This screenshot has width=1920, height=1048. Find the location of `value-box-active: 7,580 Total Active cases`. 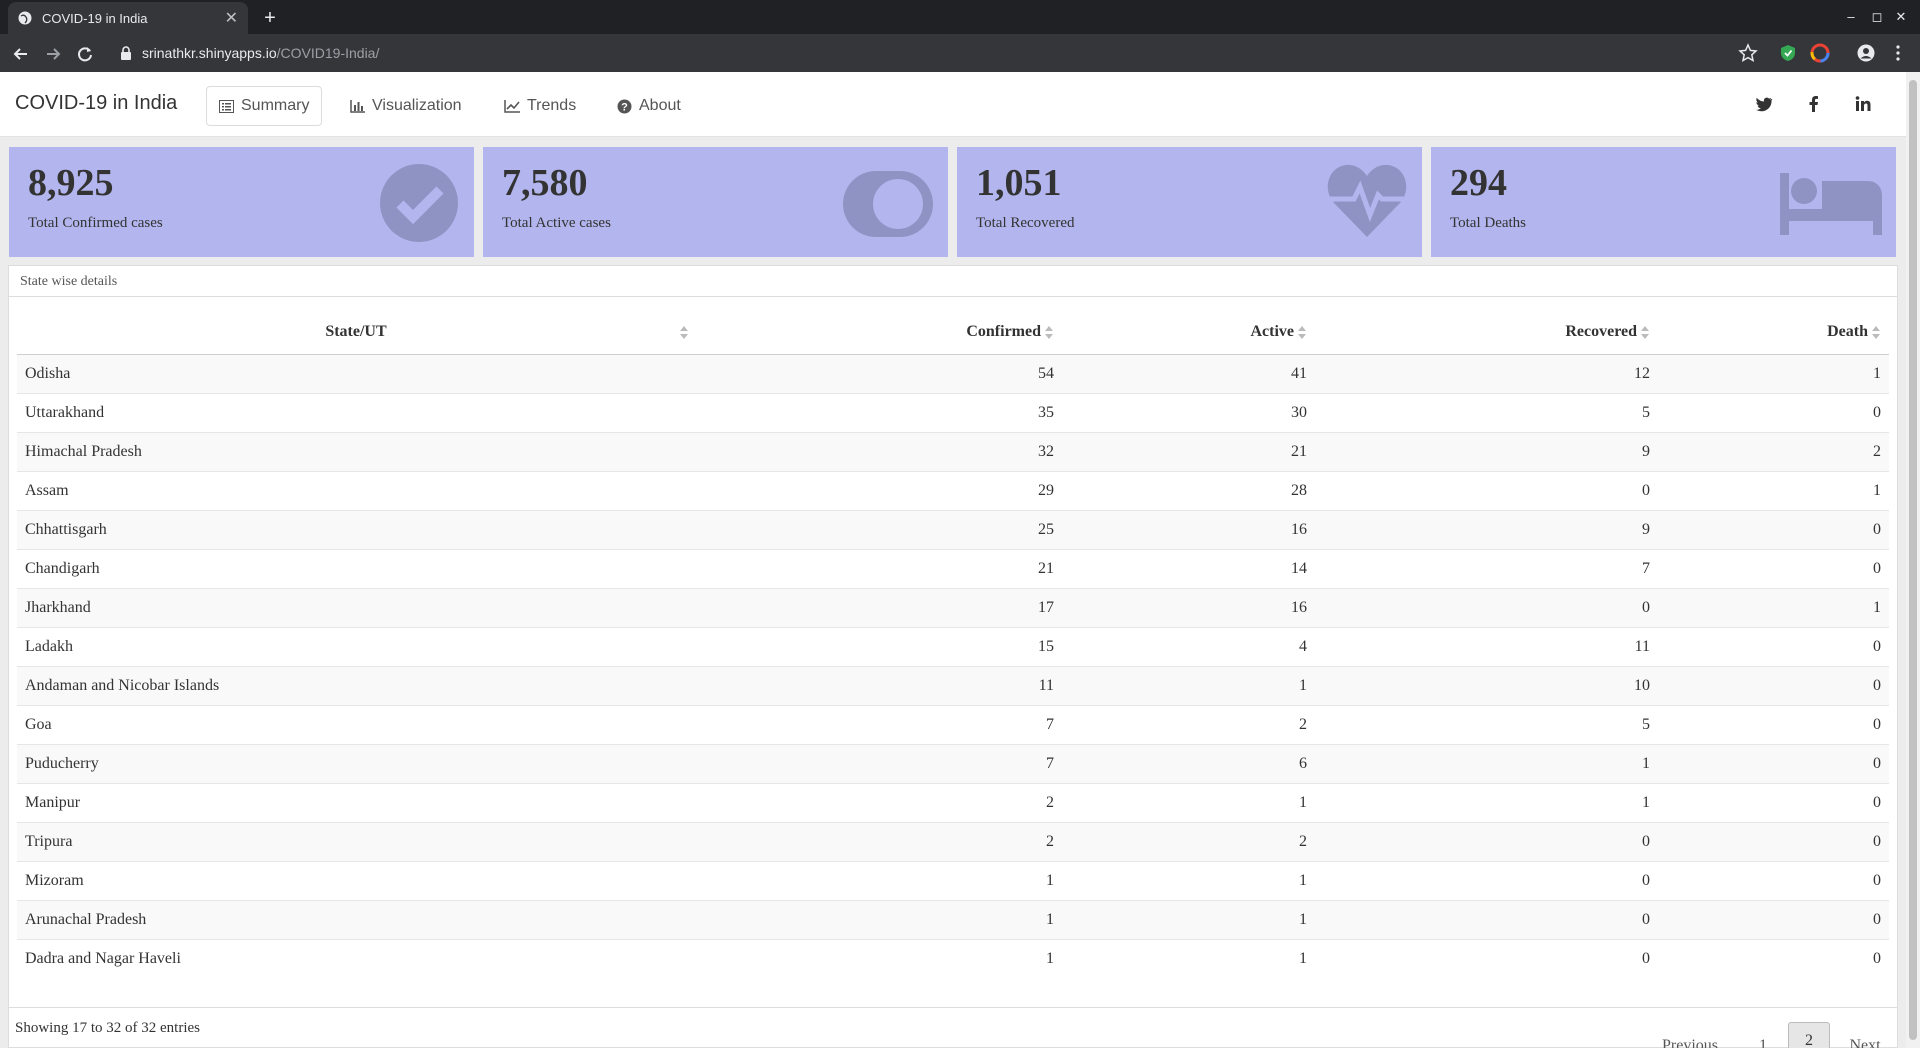

value-box-active: 7,580 Total Active cases is located at coordinates (715, 202).